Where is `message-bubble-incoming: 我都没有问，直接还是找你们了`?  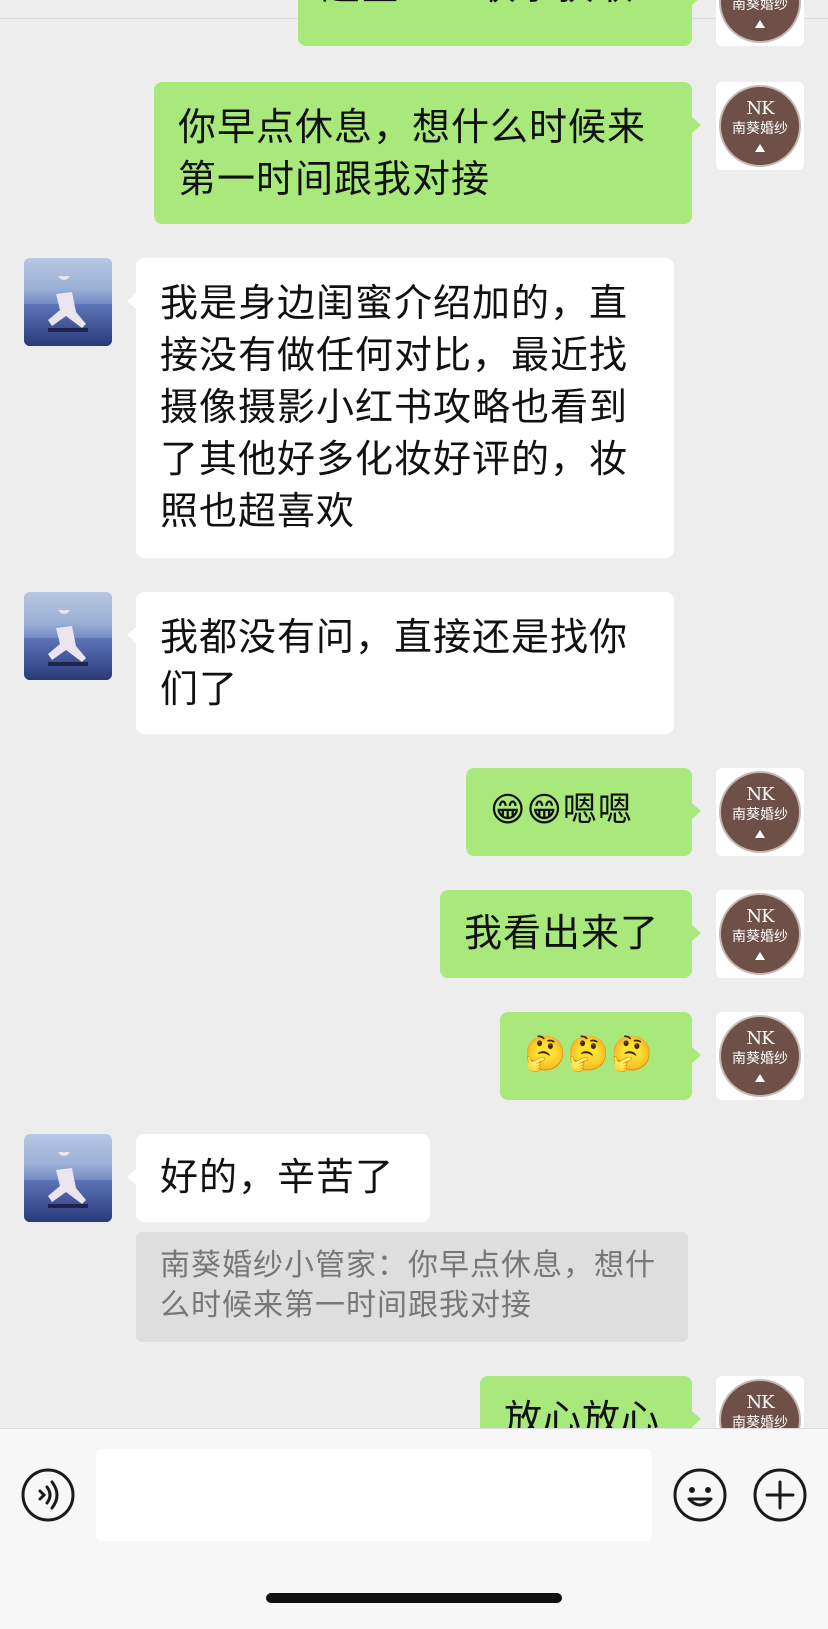
message-bubble-incoming: 我都没有问，直接还是找你们了 is located at coordinates (400, 663).